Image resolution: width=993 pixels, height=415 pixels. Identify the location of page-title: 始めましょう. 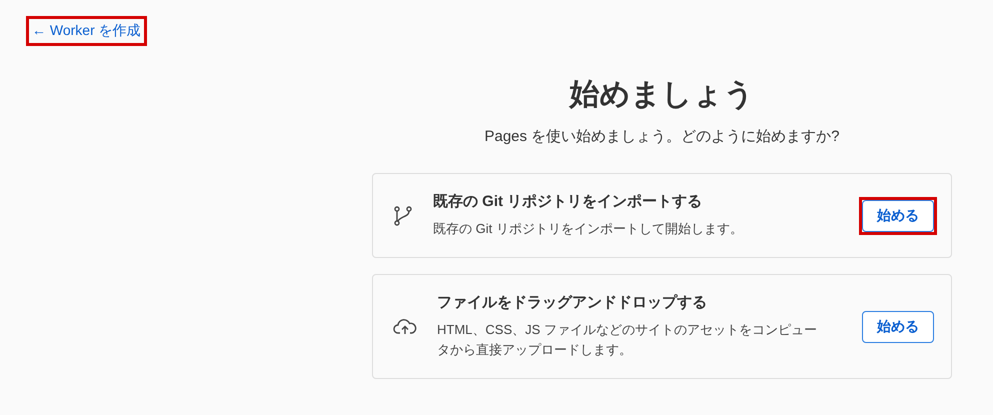
(662, 95).